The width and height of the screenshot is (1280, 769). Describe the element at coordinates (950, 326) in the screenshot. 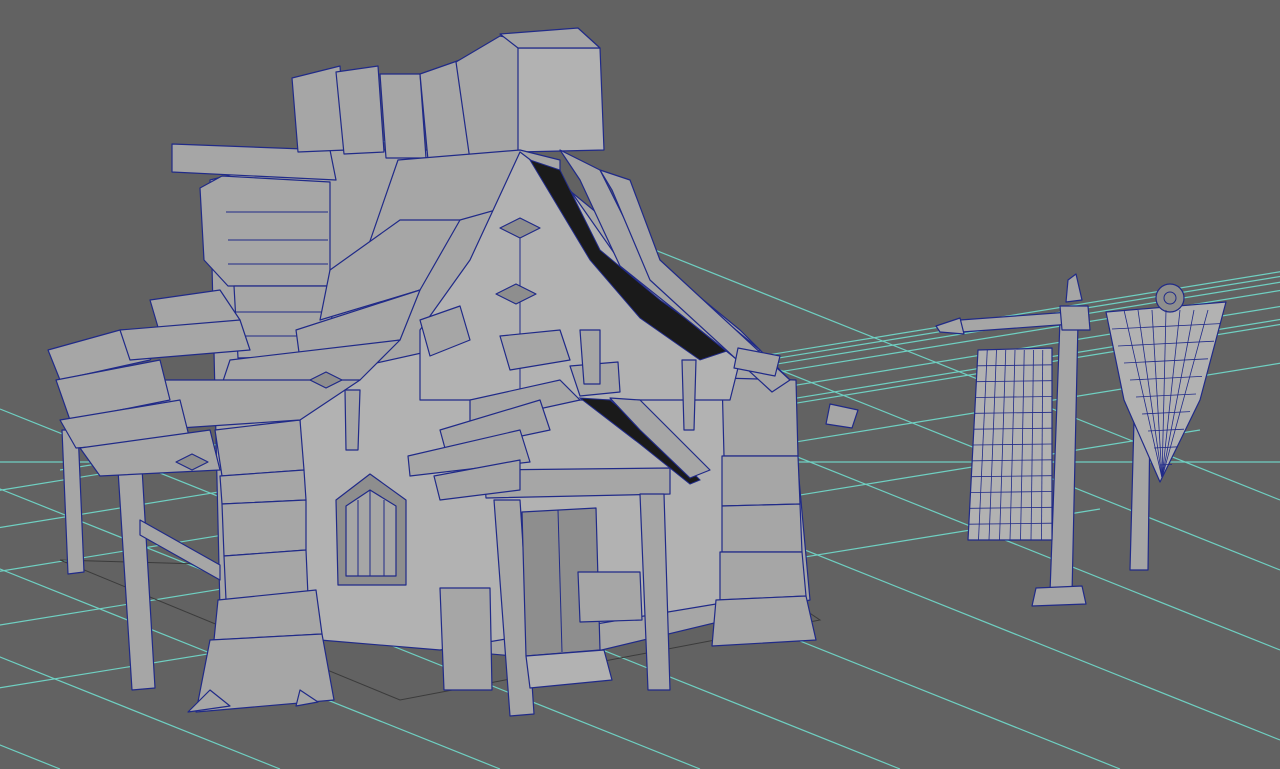

I see `crossbar-end` at that location.